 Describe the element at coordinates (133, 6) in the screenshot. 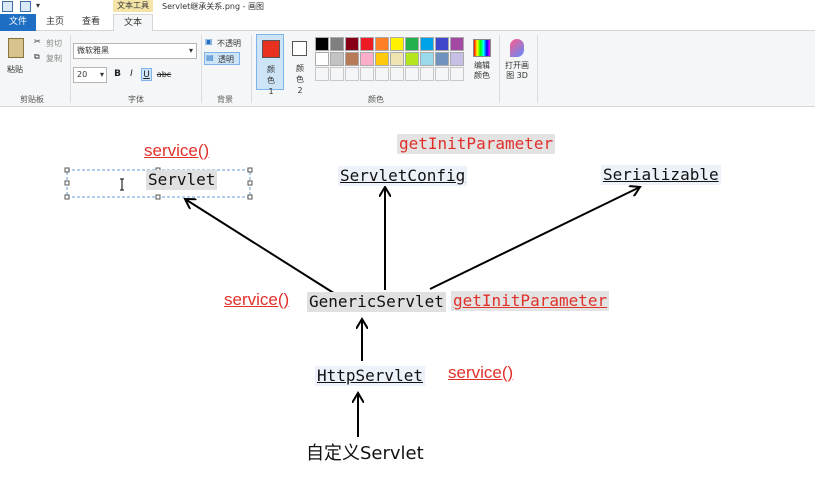

I see `context-tab-label: 文本工具` at that location.